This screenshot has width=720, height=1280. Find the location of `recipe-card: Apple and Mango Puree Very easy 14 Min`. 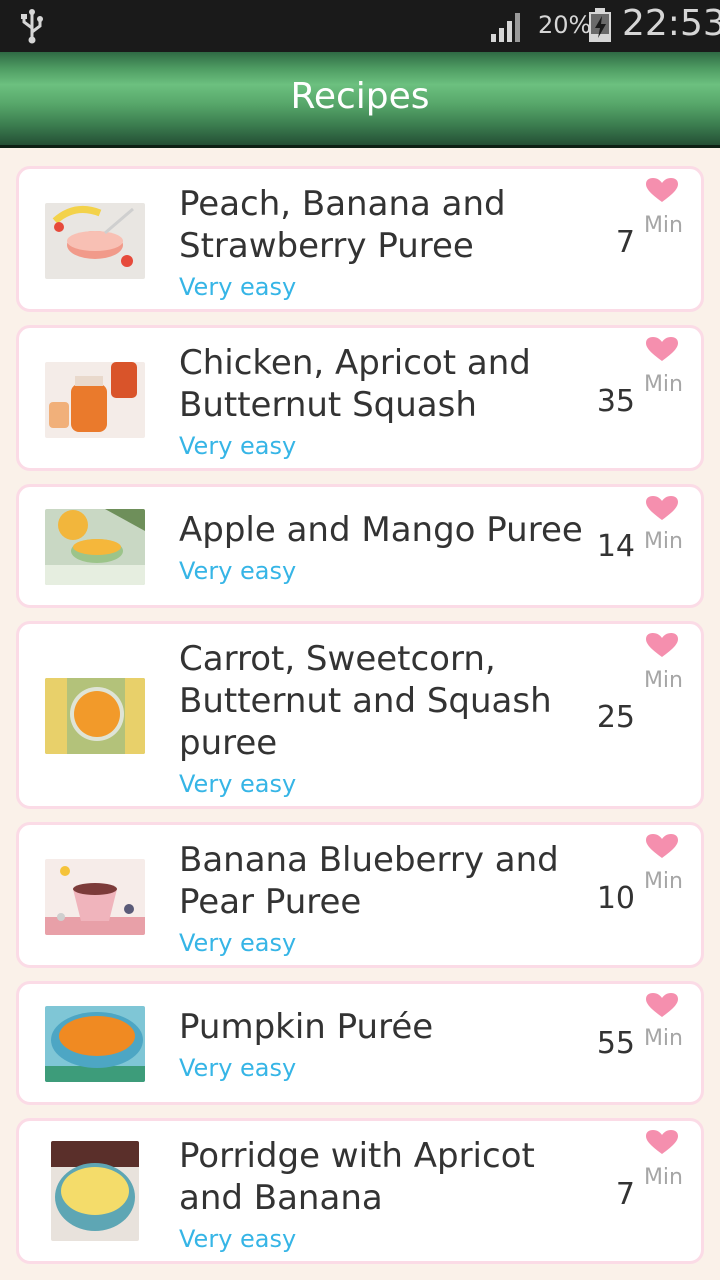

recipe-card: Apple and Mango Puree Very easy 14 Min is located at coordinates (360, 546).